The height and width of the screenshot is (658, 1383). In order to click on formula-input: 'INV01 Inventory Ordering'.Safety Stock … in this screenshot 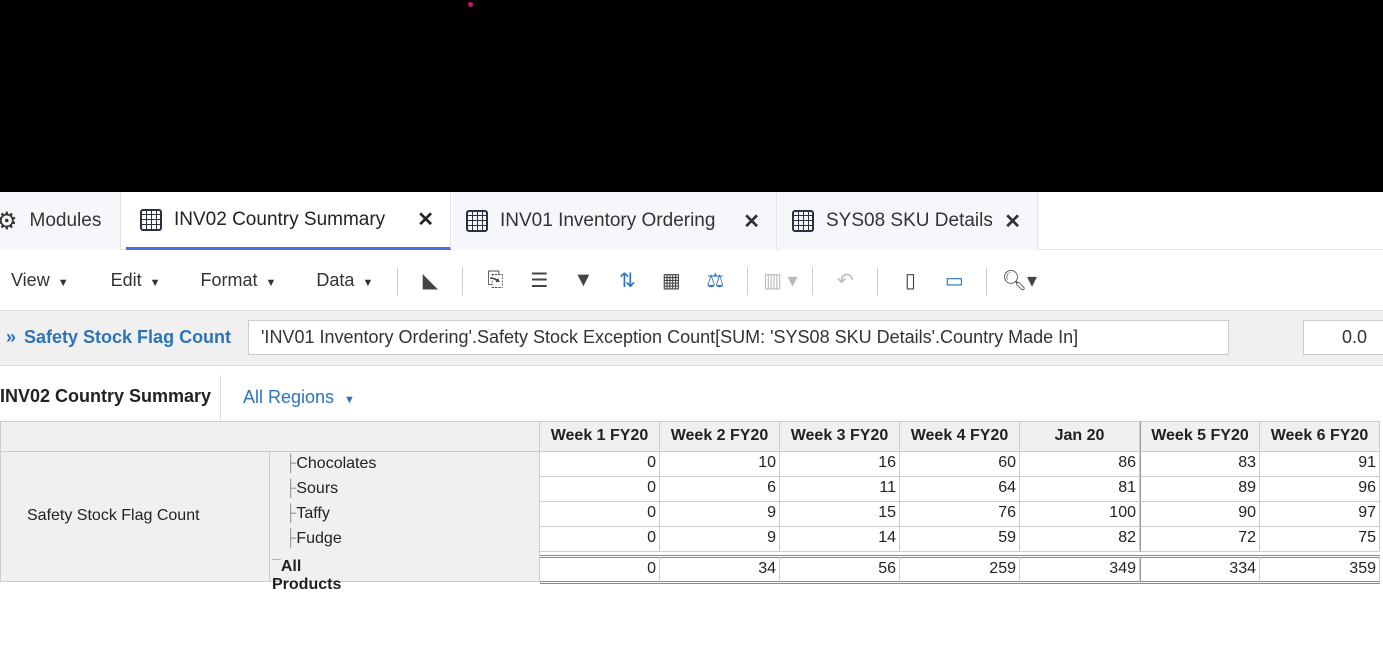, I will do `click(738, 337)`.